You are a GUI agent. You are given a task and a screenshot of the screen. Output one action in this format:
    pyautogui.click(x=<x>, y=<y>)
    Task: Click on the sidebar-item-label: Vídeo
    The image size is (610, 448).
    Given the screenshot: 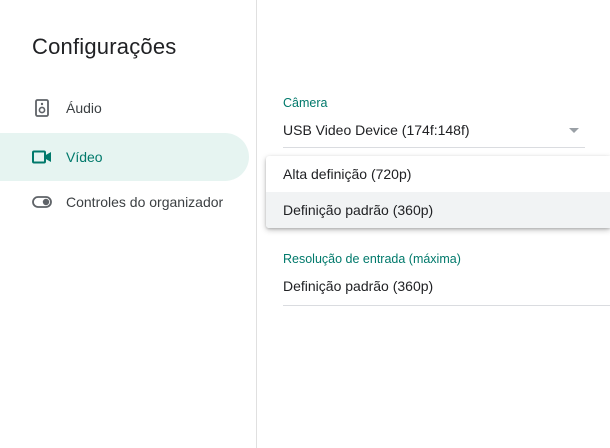 What is the action you would take?
    pyautogui.click(x=84, y=157)
    